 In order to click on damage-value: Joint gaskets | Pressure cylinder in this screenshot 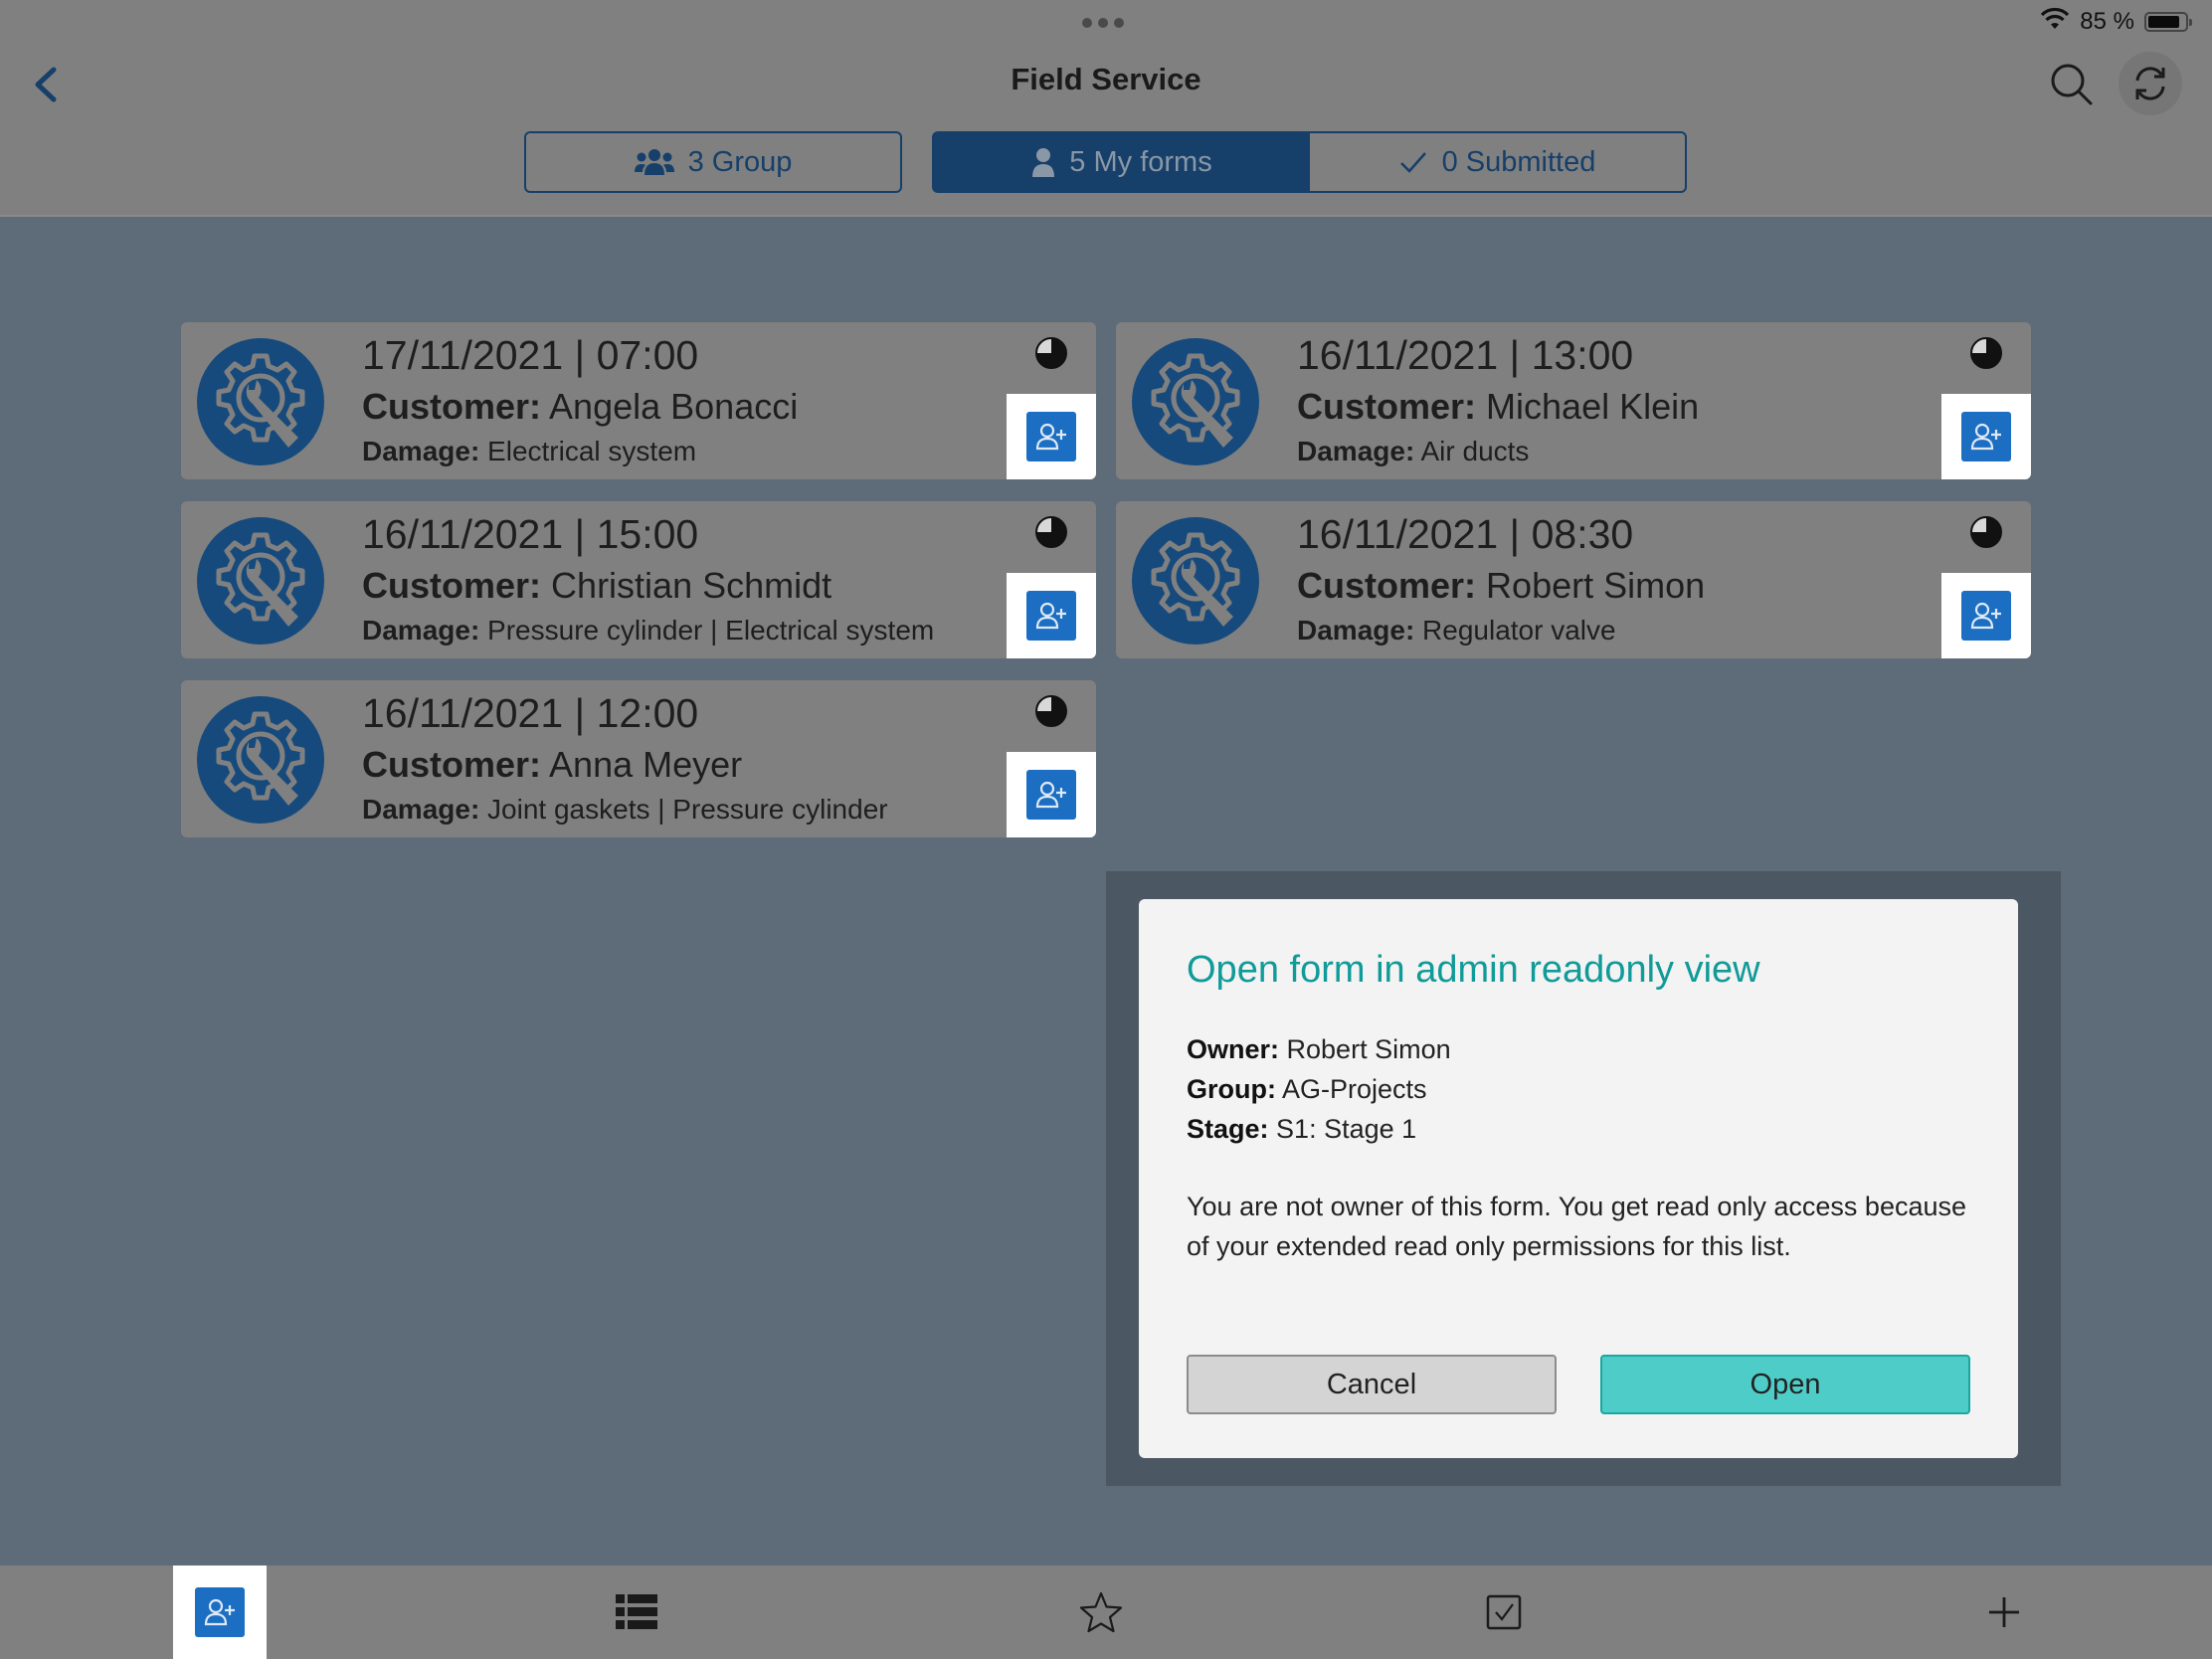, I will do `click(687, 809)`.